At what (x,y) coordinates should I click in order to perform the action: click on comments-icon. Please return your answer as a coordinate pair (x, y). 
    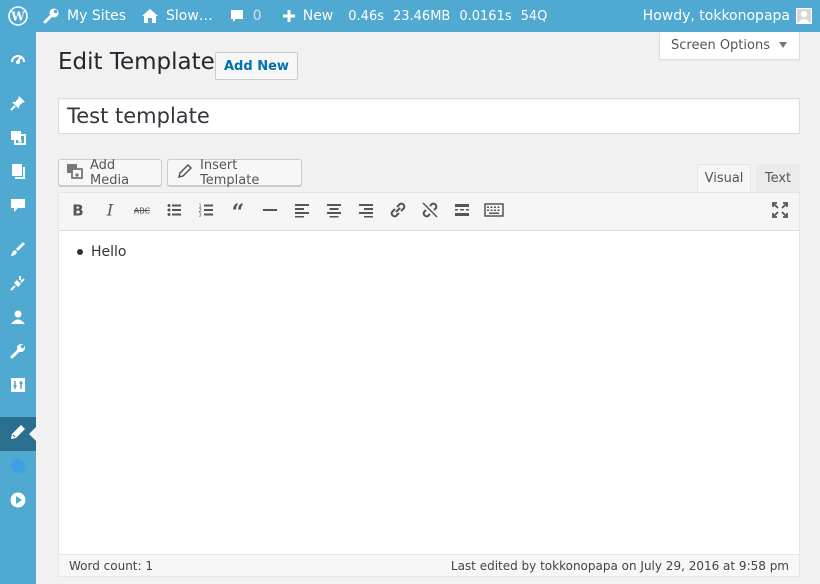
    Looking at the image, I should click on (18, 207).